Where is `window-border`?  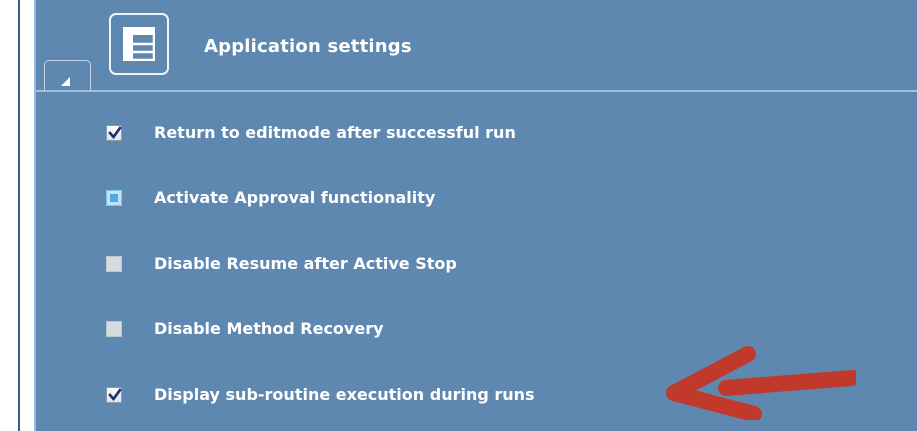 window-border is located at coordinates (19, 215).